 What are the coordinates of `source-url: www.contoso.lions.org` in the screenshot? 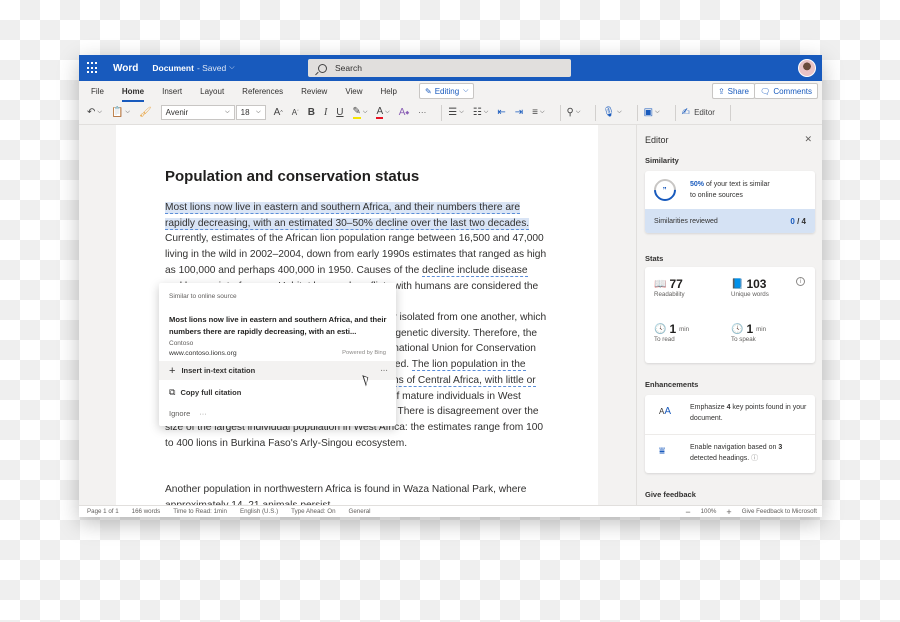 It's located at (203, 353).